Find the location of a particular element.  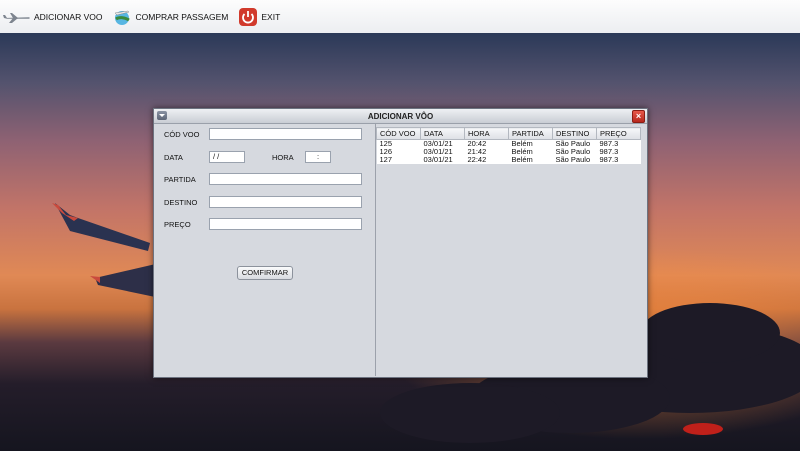

column-header: PARTIDA is located at coordinates (530, 133).